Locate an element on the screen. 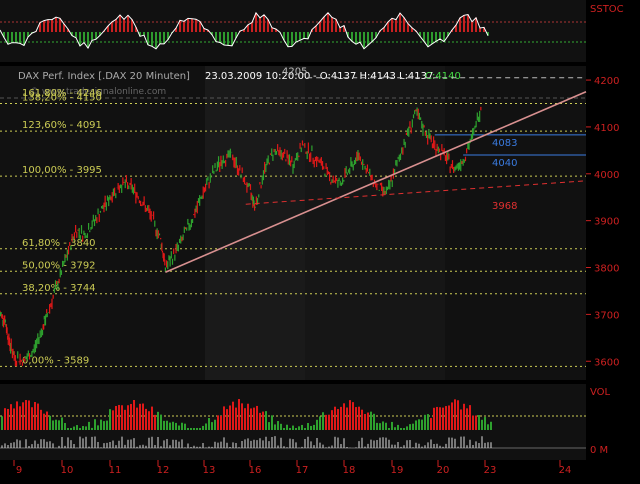  x-axis: 9 10 11 12 13 16 17 18 19 20 23 24 is located at coordinates (292, 468).